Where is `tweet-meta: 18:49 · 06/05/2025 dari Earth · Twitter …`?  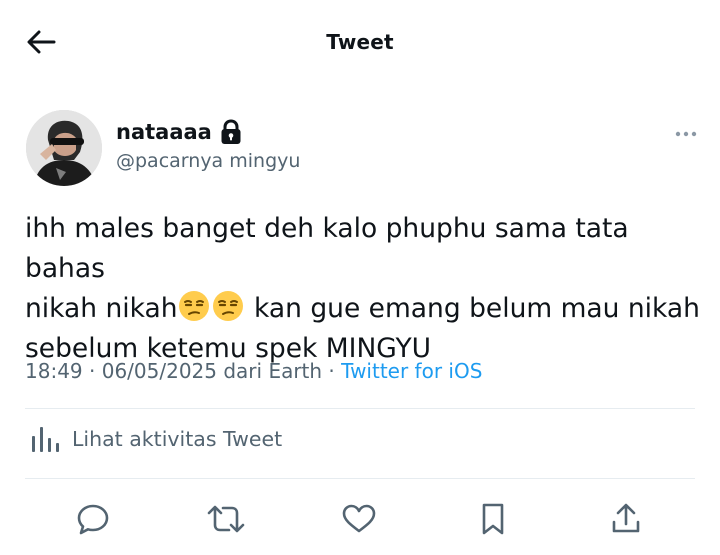 tweet-meta: 18:49 · 06/05/2025 dari Earth · Twitter … is located at coordinates (253, 371).